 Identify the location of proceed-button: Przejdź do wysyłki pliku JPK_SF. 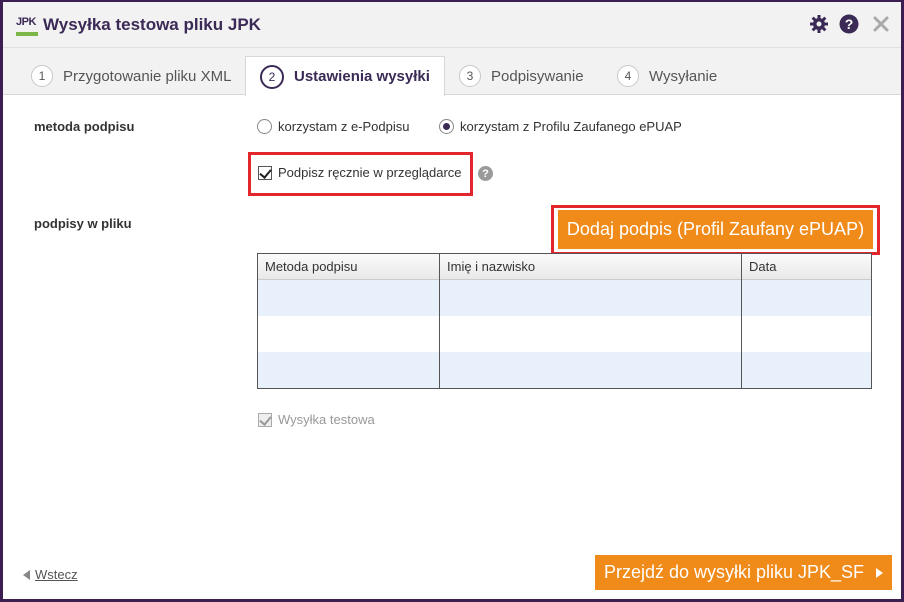
(743, 572).